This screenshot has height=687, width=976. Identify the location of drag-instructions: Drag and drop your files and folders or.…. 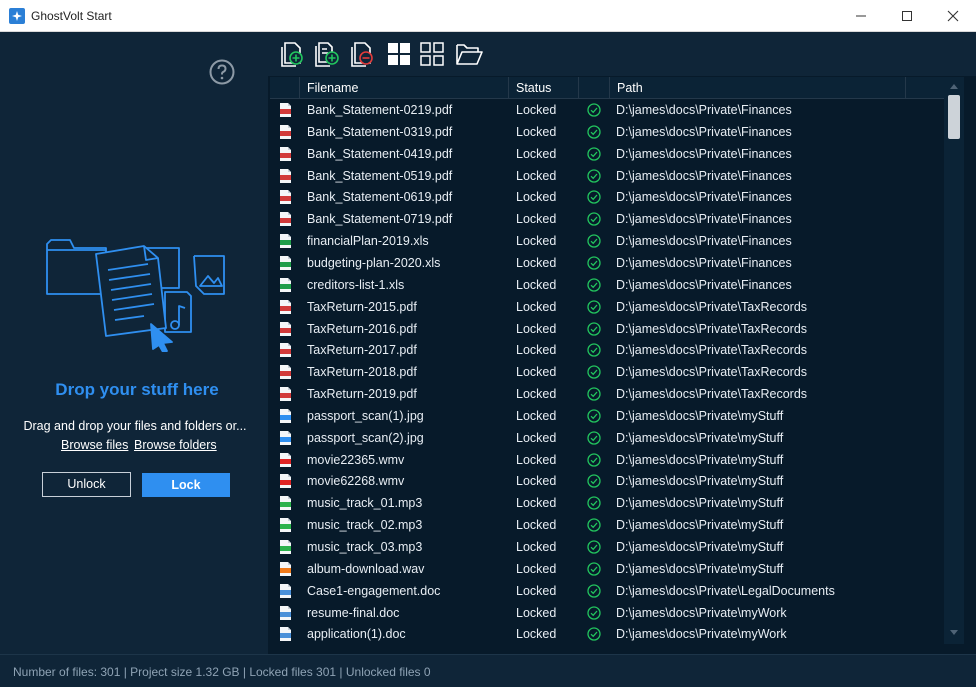
(135, 426).